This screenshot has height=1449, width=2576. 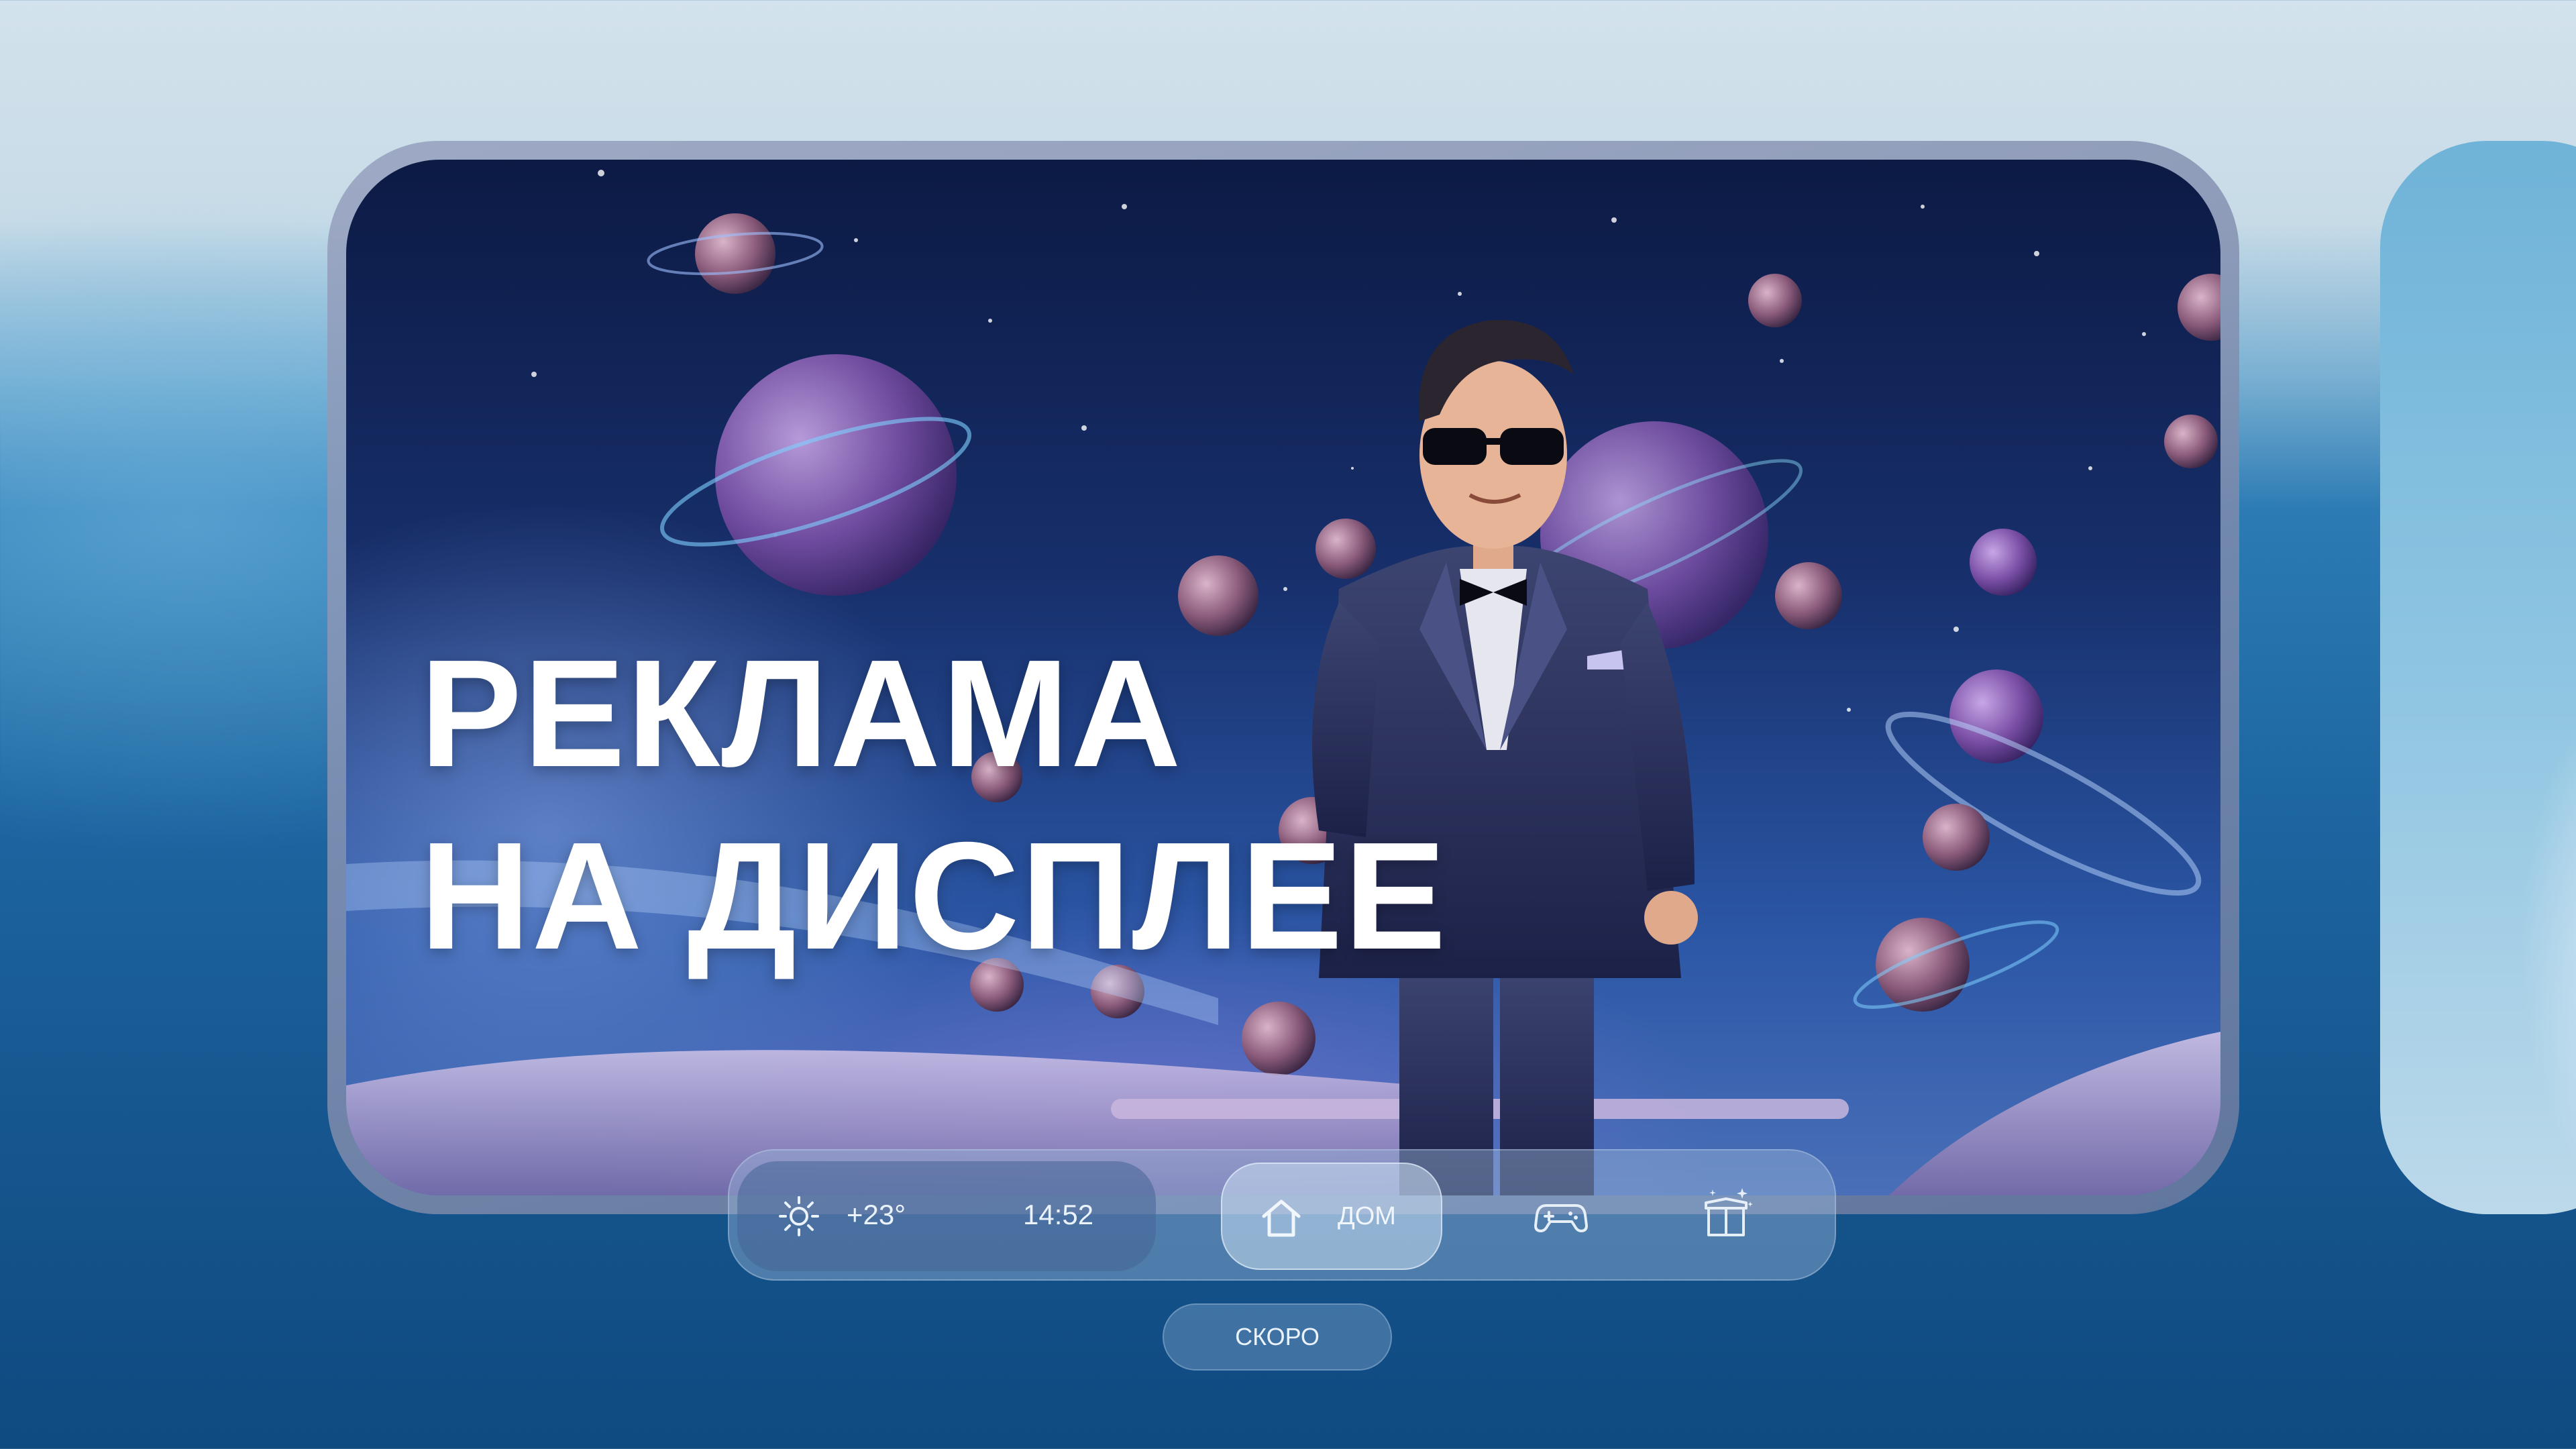 What do you see at coordinates (1561, 1216) in the screenshot?
I see `gamepad-icon` at bounding box center [1561, 1216].